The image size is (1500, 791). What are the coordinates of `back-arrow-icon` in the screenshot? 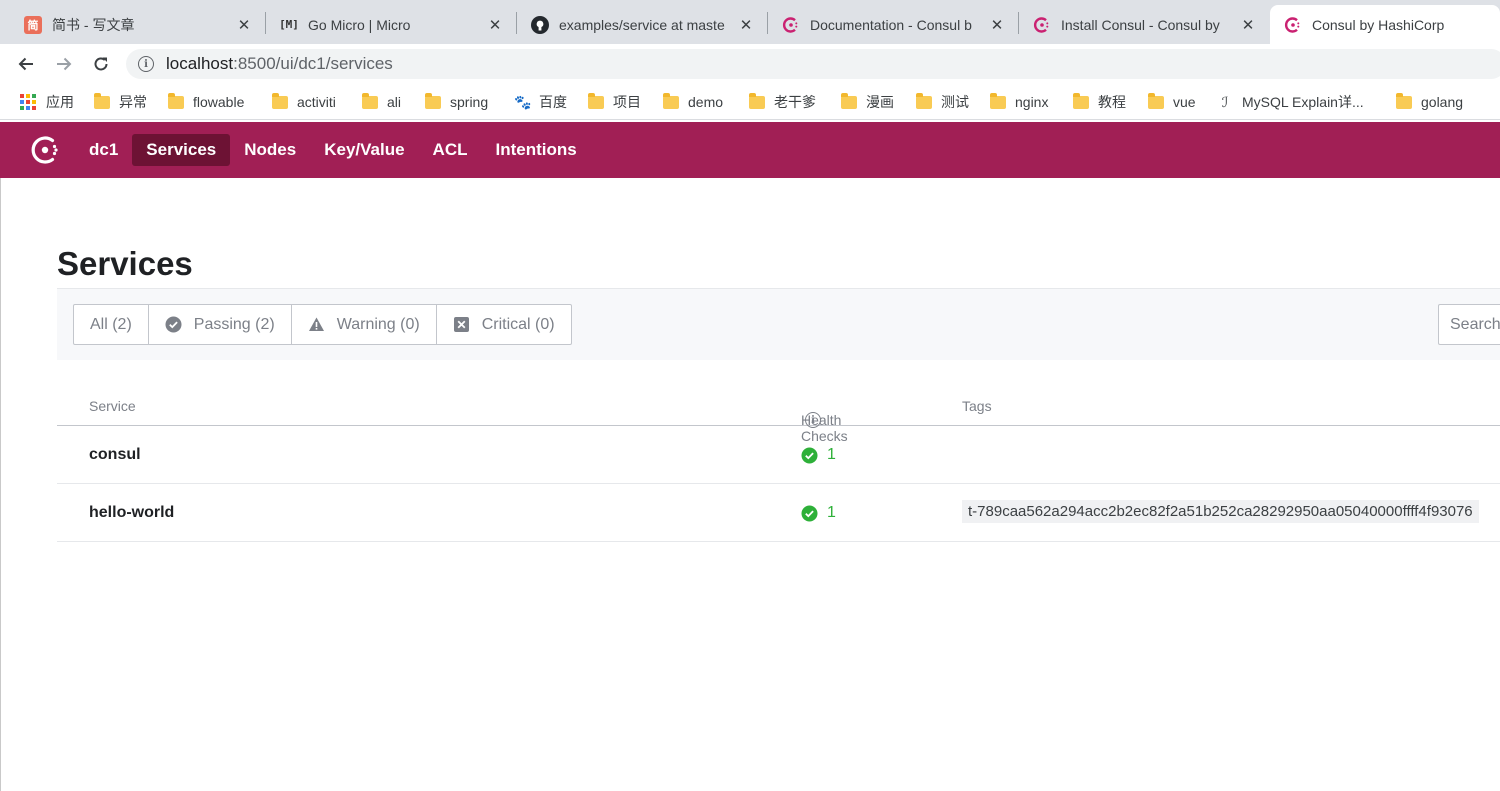 It's located at (26, 64).